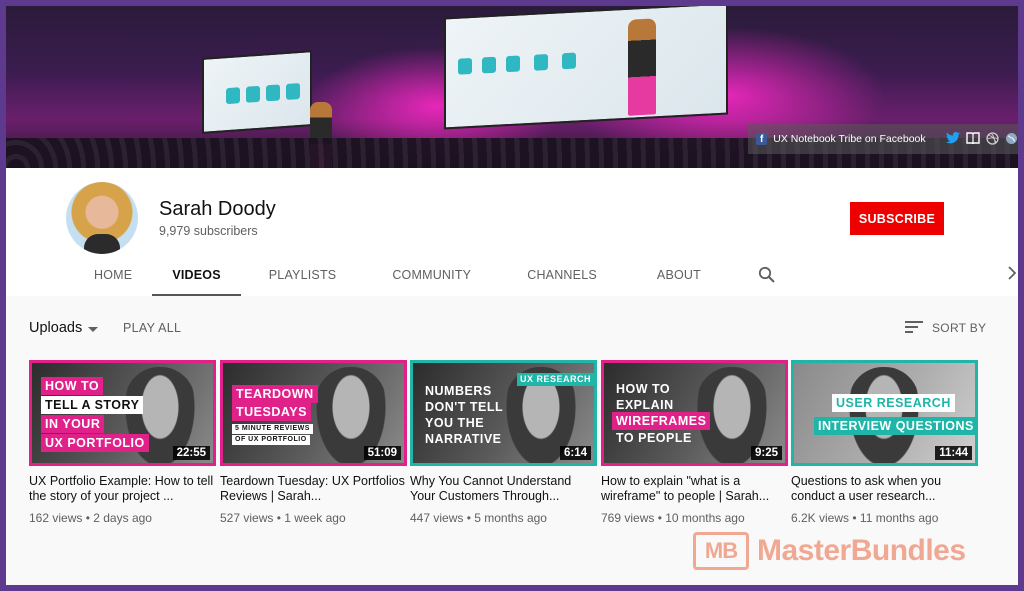 This screenshot has width=1024, height=591. What do you see at coordinates (669, 276) in the screenshot?
I see `tab-about: ABOUT` at bounding box center [669, 276].